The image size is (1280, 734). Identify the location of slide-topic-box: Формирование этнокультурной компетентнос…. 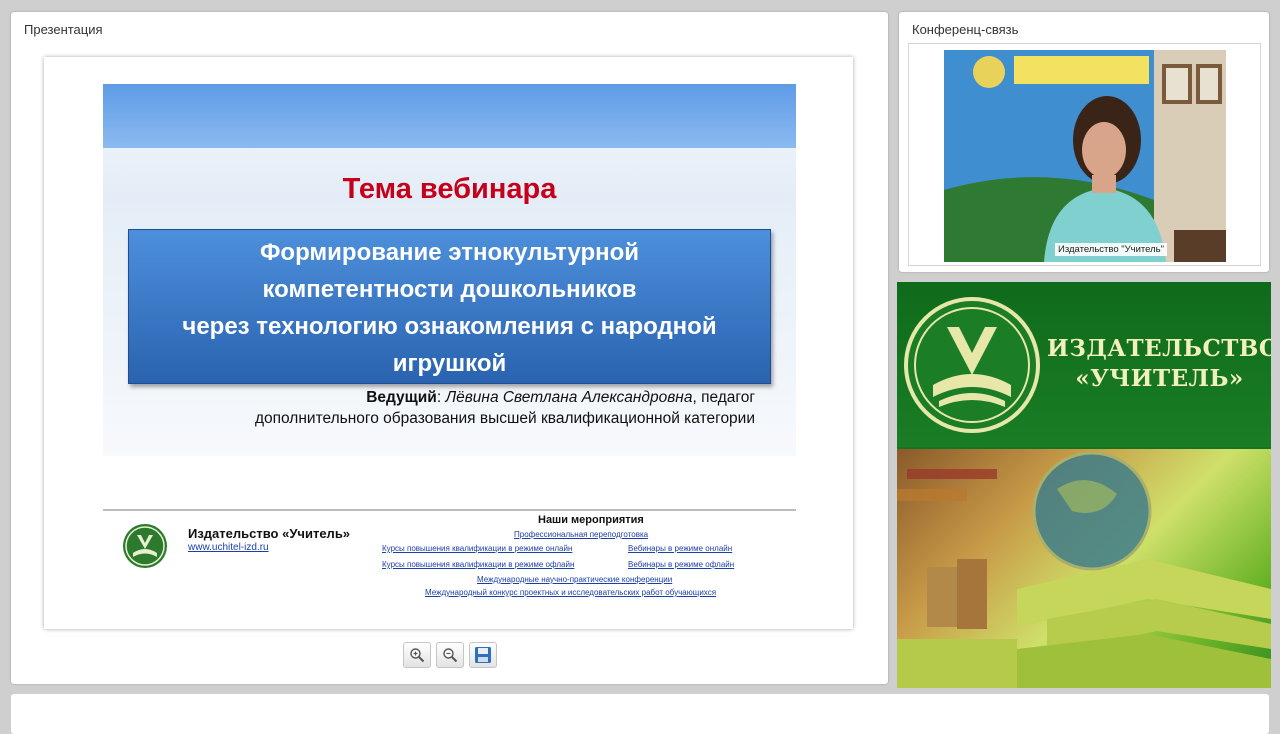
(449, 306).